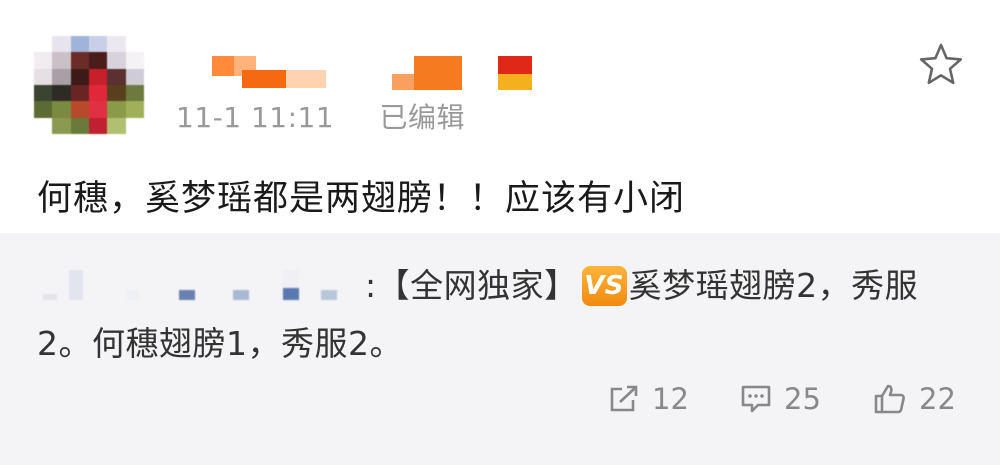  I want to click on vs-badge-icon: VS, so click(604, 285).